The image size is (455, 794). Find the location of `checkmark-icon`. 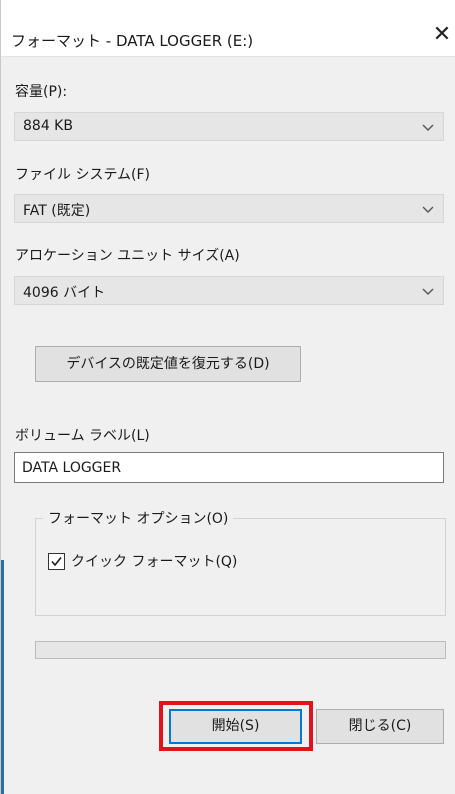

checkmark-icon is located at coordinates (56, 562).